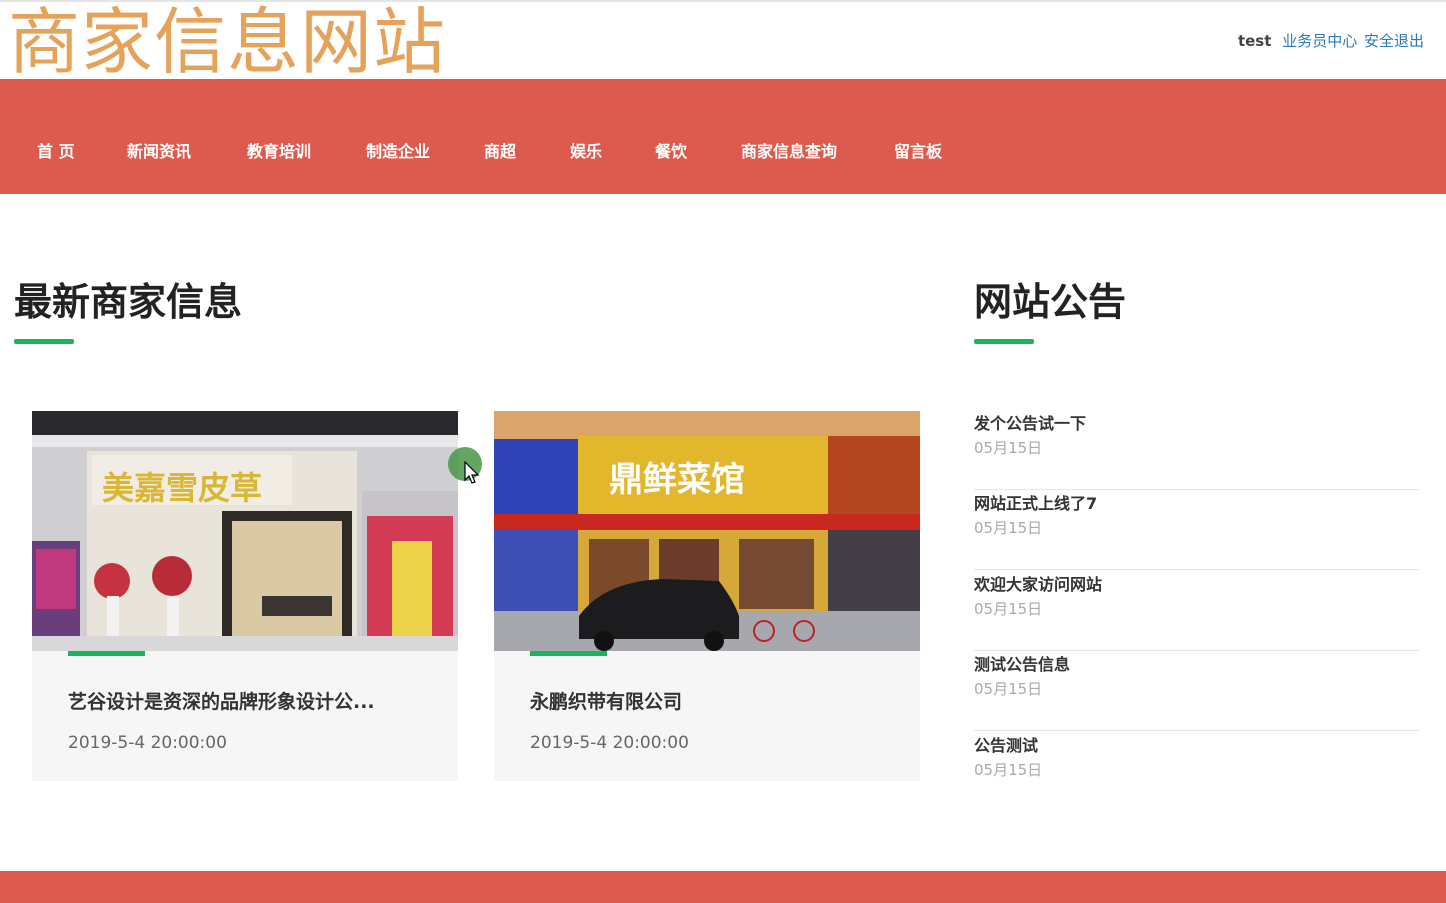  I want to click on notice-item: 网站正式上线了7 05月15日, so click(1196, 530).